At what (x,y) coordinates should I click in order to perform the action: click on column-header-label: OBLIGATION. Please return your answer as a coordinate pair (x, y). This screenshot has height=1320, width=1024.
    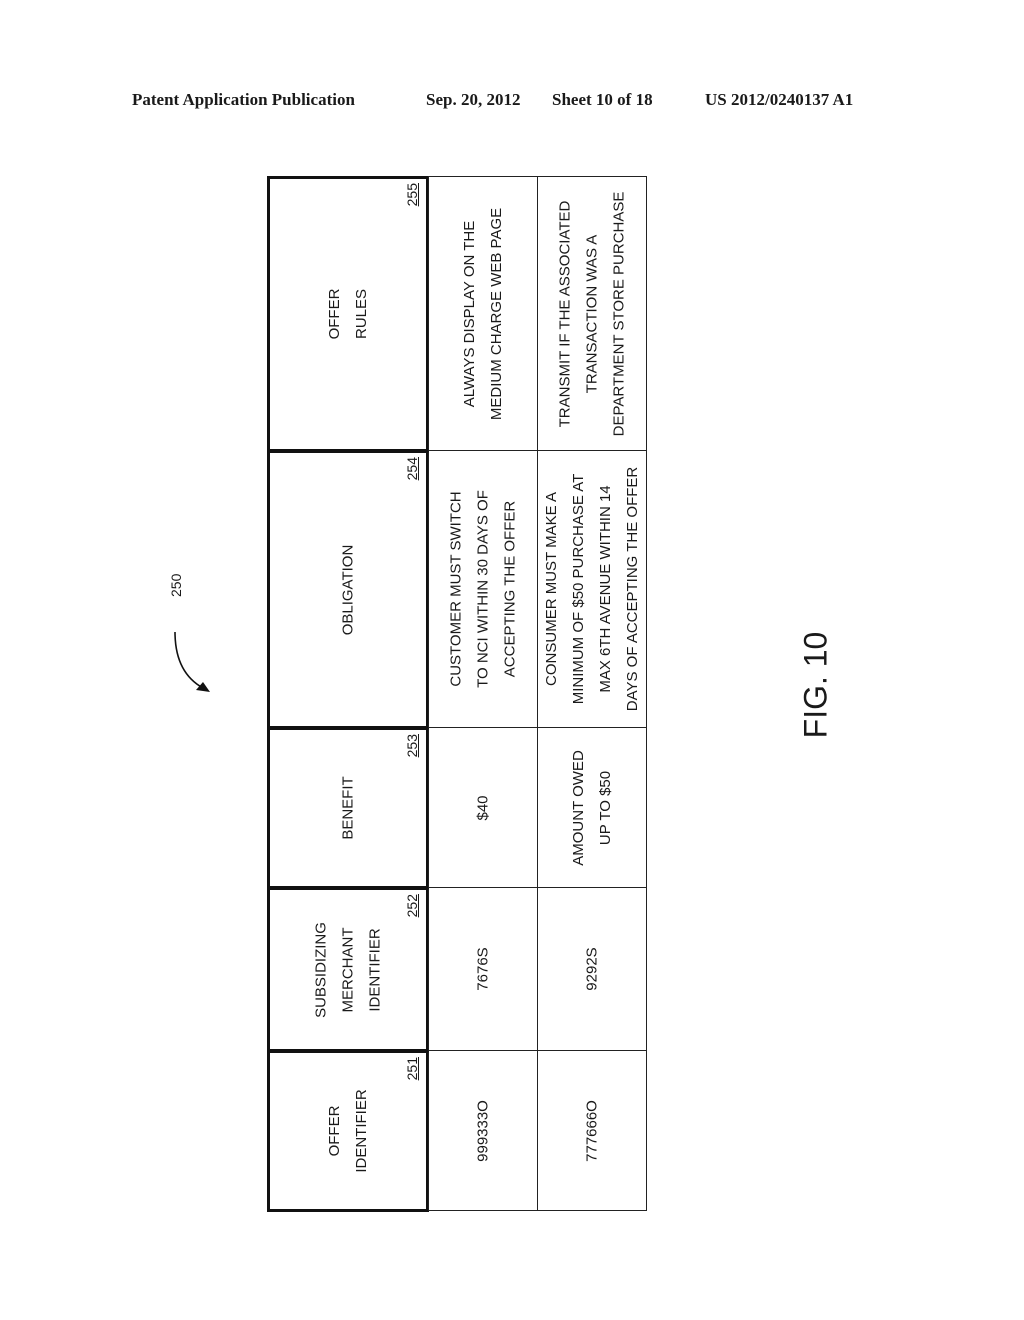
    Looking at the image, I should click on (348, 589).